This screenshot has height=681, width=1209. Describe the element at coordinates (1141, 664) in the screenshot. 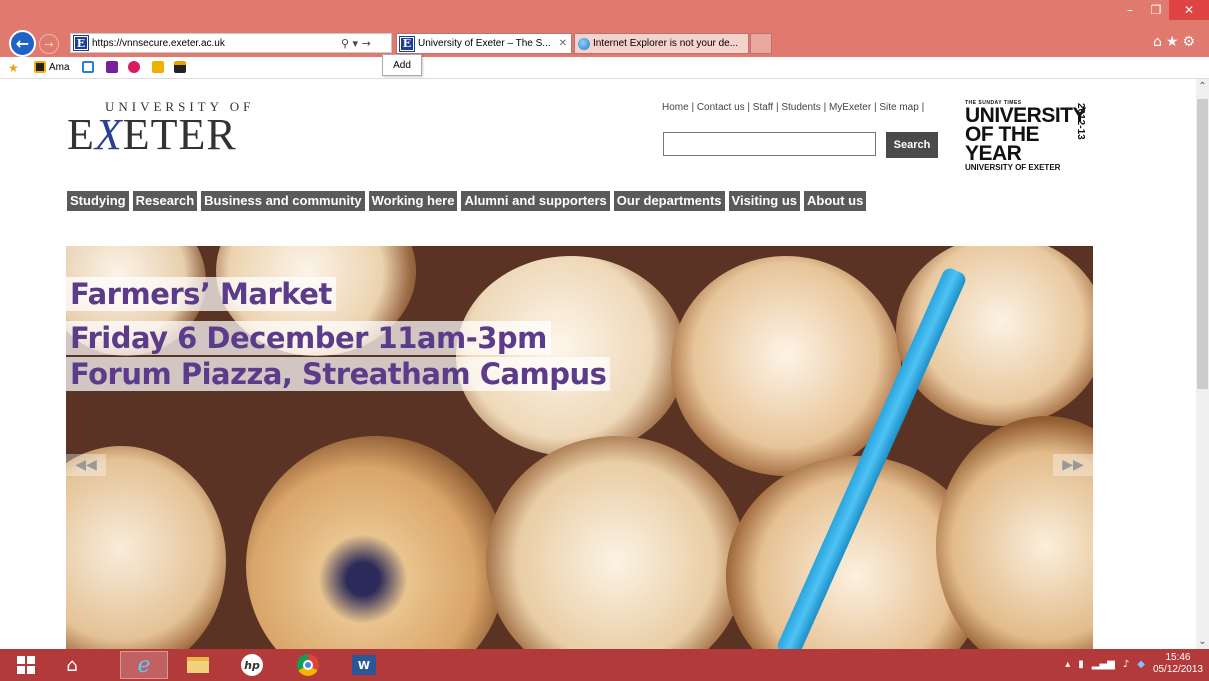

I see `dropbox-icon: ◆` at that location.